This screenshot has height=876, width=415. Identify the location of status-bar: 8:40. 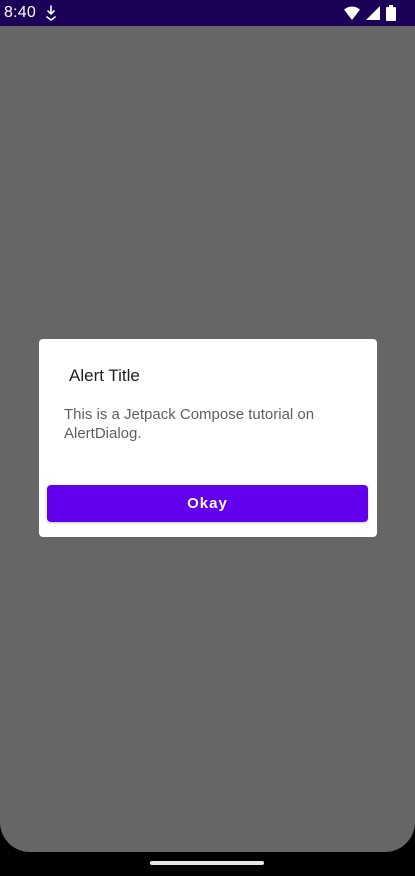
(207, 13).